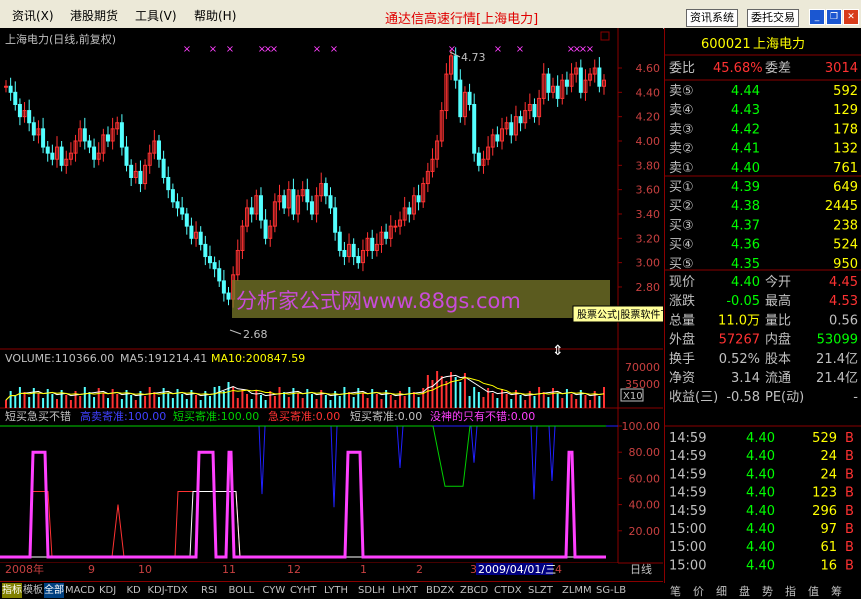 The image size is (861, 599). I want to click on quote-tab: 价, so click(698, 591).